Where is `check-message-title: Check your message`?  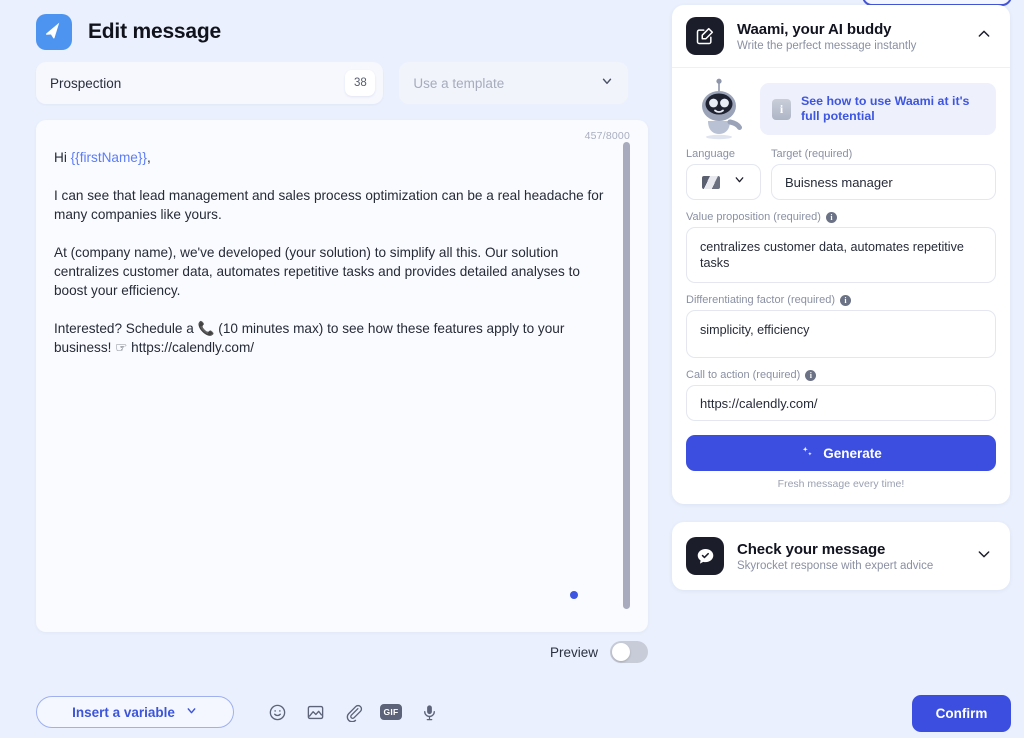
check-message-title: Check your message is located at coordinates (811, 549).